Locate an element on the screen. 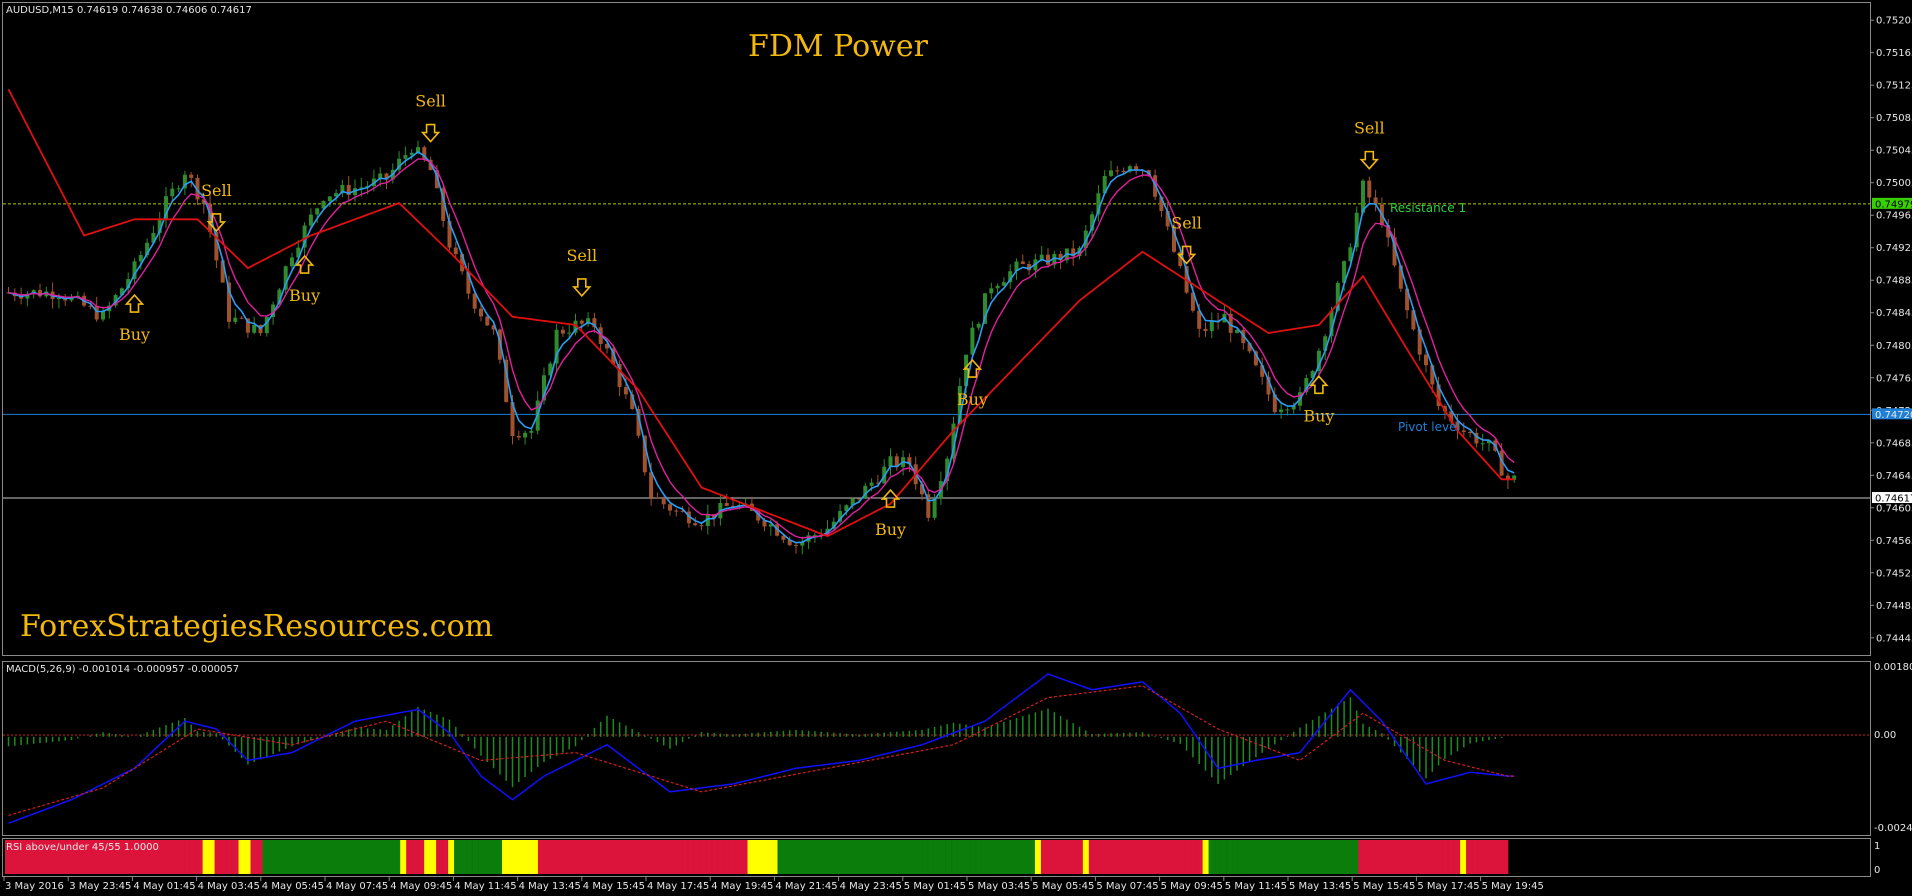 Image resolution: width=1912 pixels, height=896 pixels. sell-label: Sell is located at coordinates (216, 190).